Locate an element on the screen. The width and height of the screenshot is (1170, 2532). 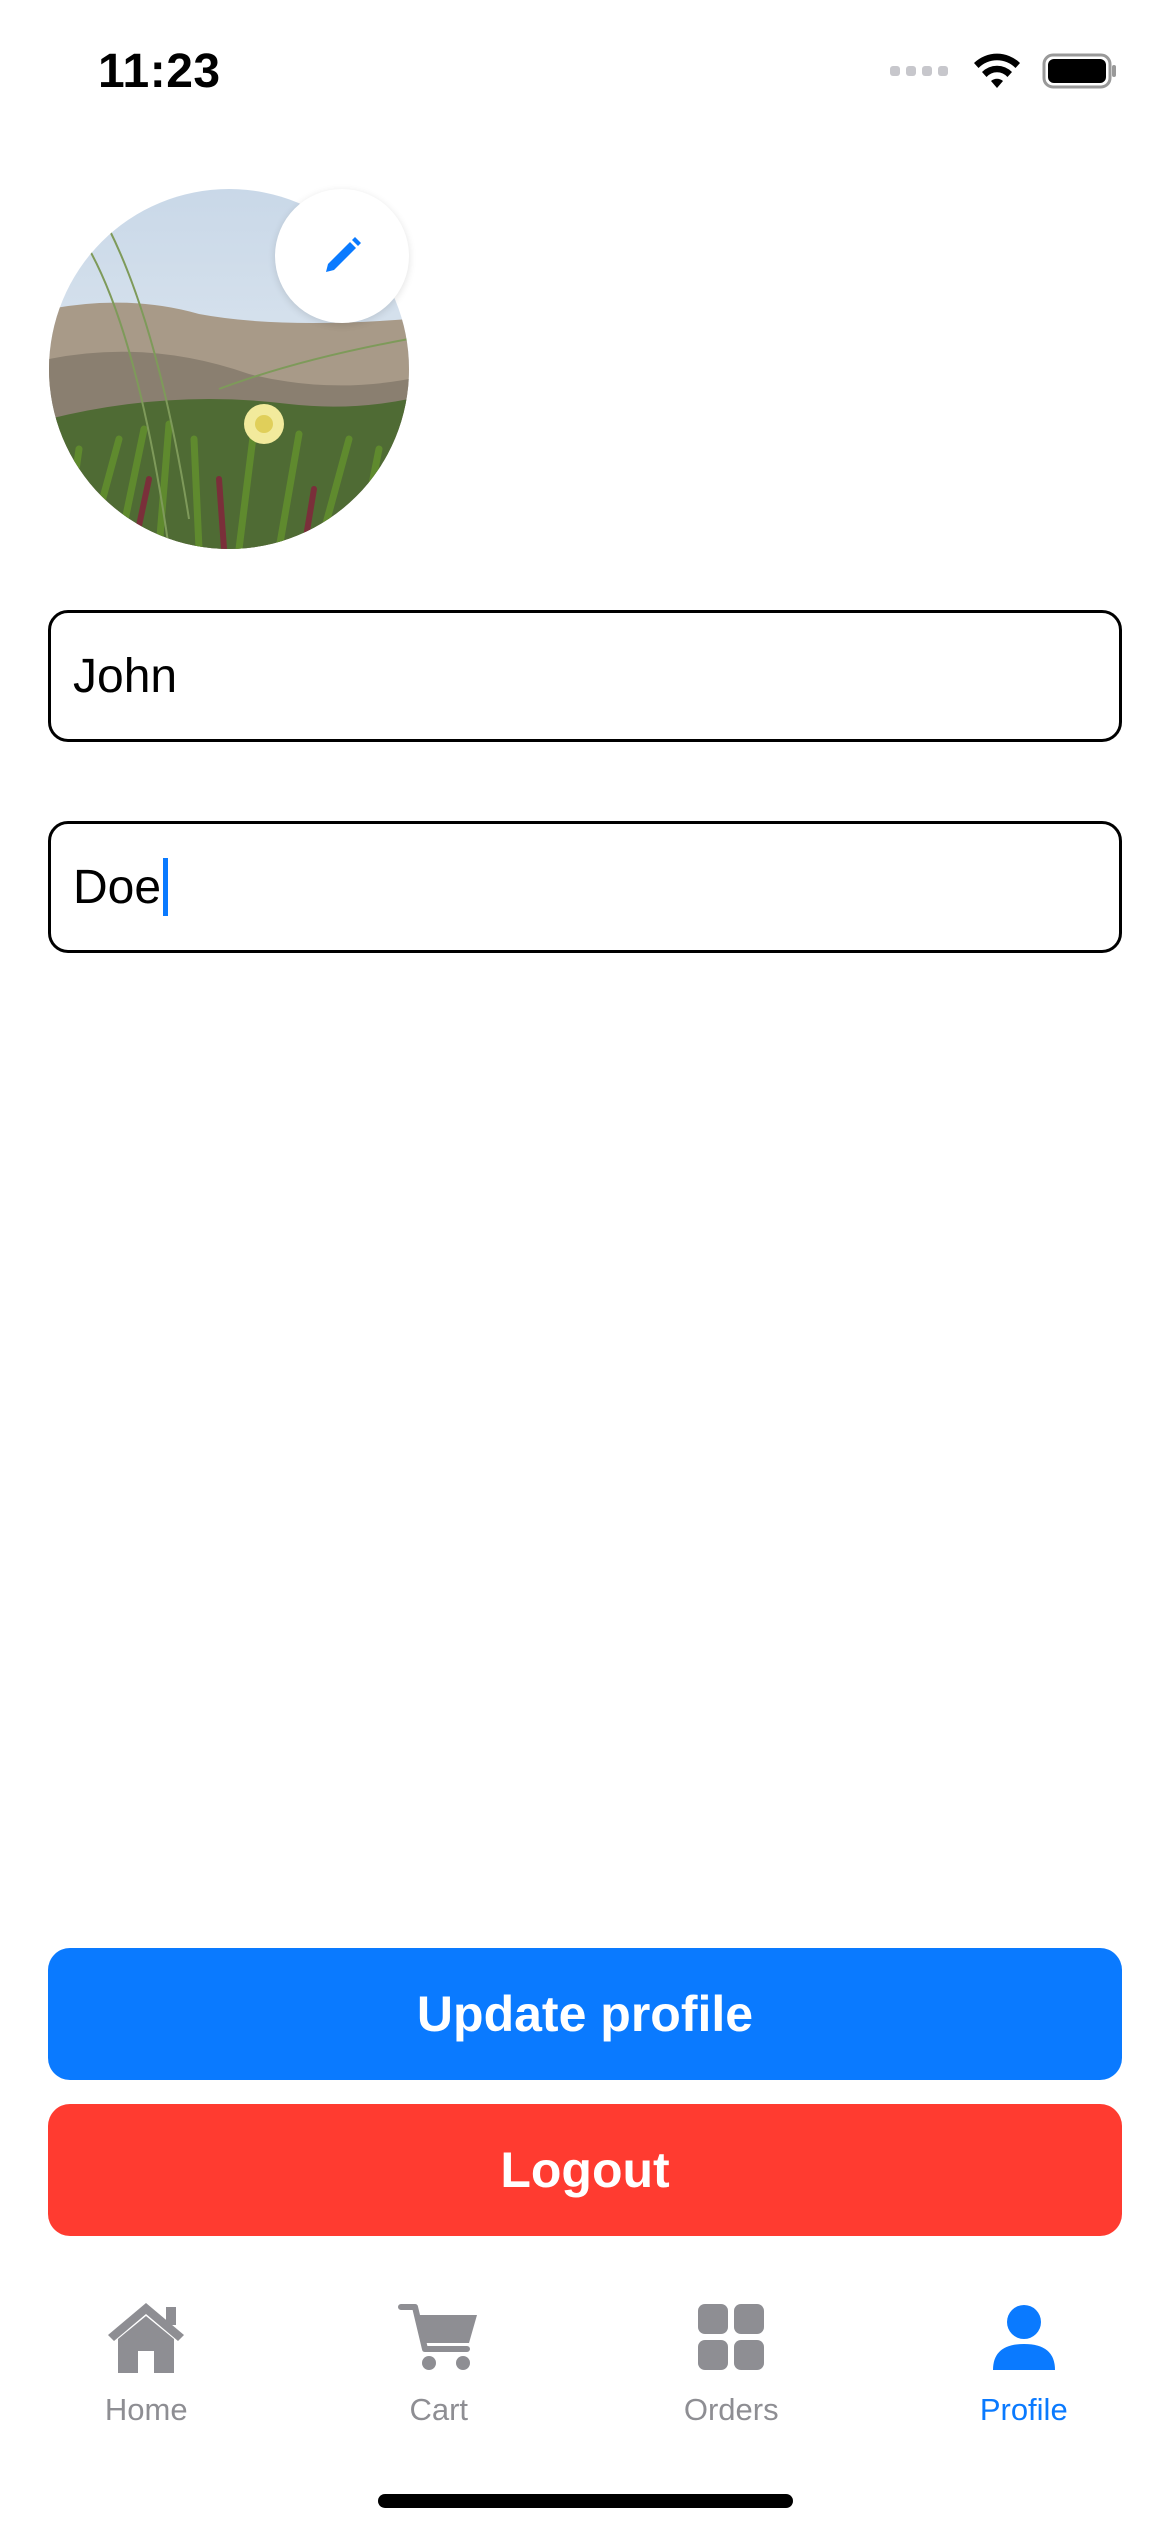
cart-icon is located at coordinates (439, 2337).